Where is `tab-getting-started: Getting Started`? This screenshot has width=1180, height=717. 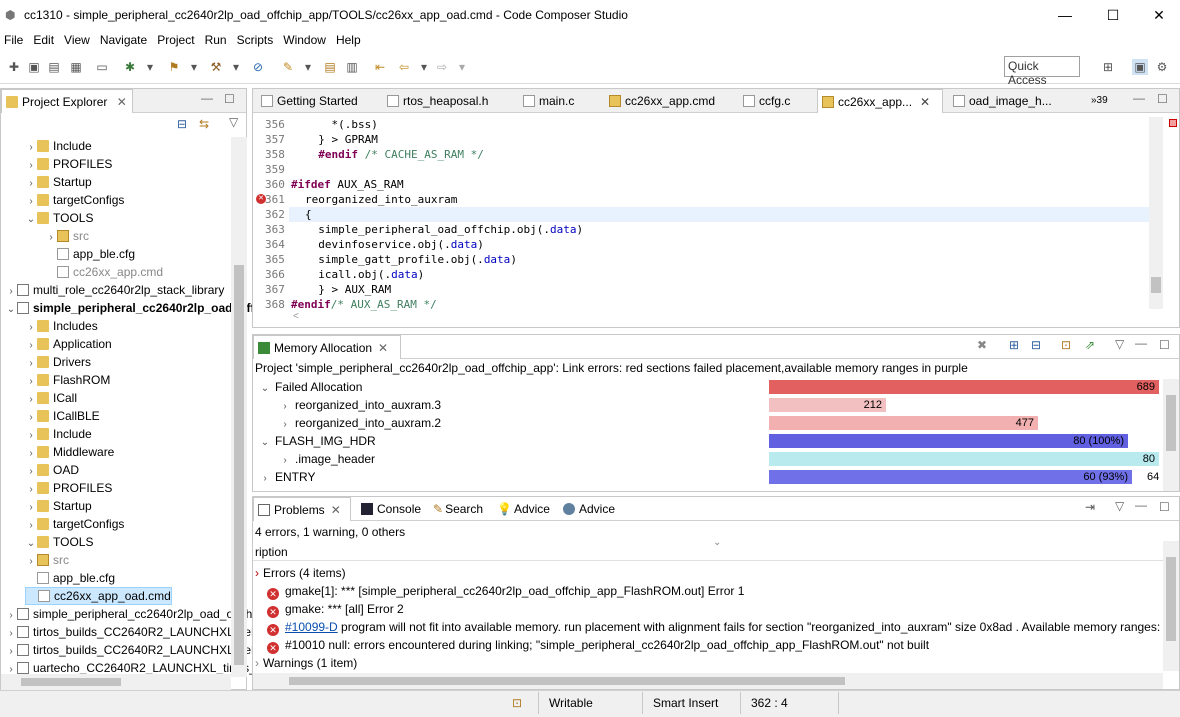
tab-getting-started: Getting Started is located at coordinates (314, 101).